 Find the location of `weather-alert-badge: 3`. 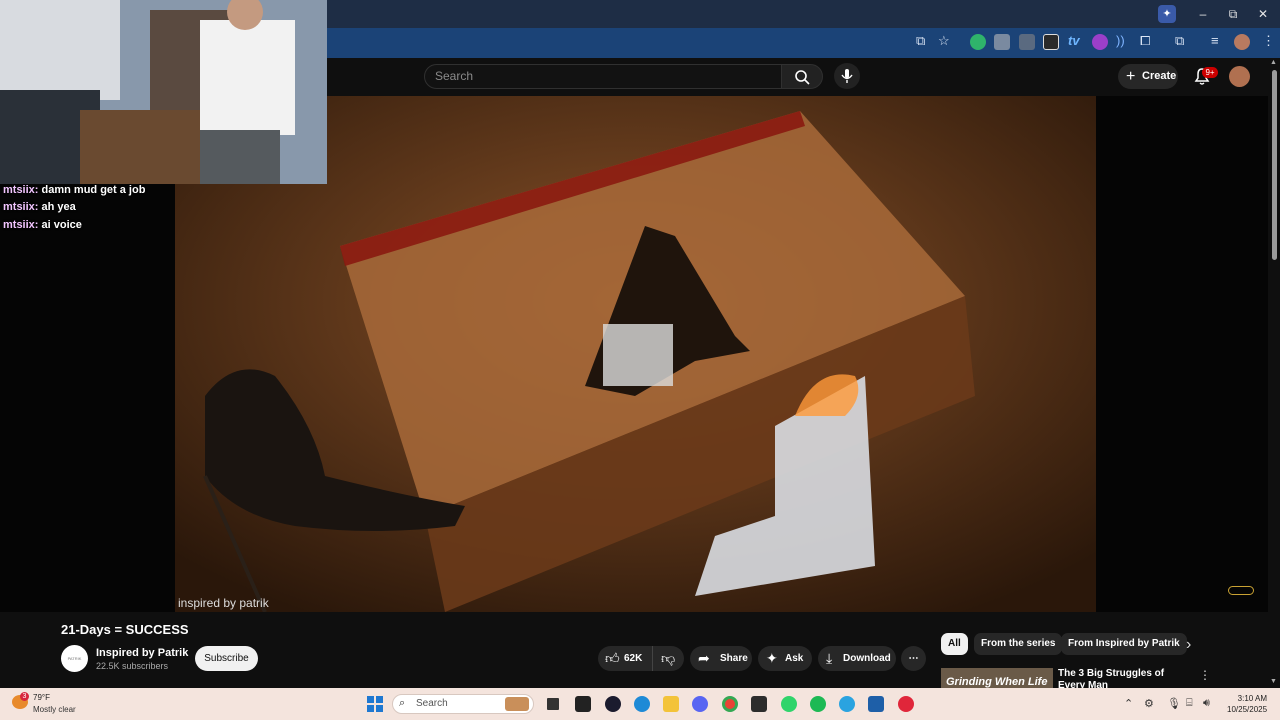

weather-alert-badge: 3 is located at coordinates (24, 696).